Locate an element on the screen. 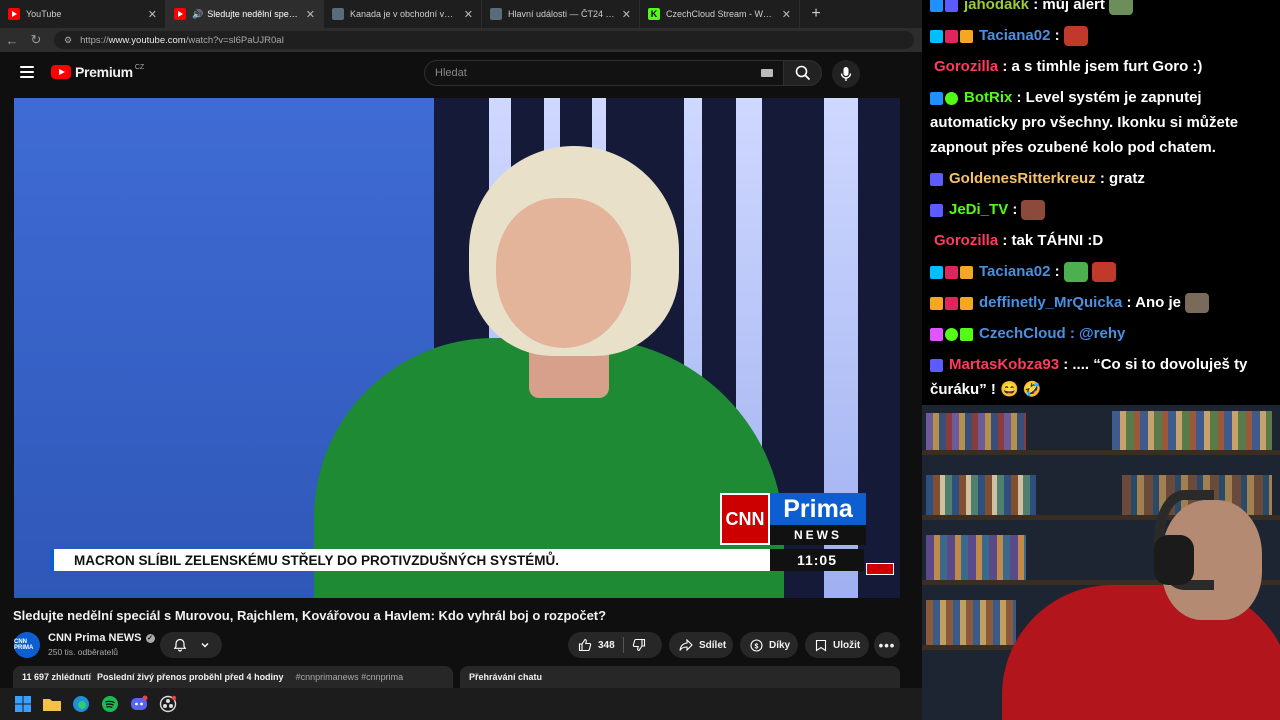 The height and width of the screenshot is (720, 1280). back-button: ← is located at coordinates (12, 40).